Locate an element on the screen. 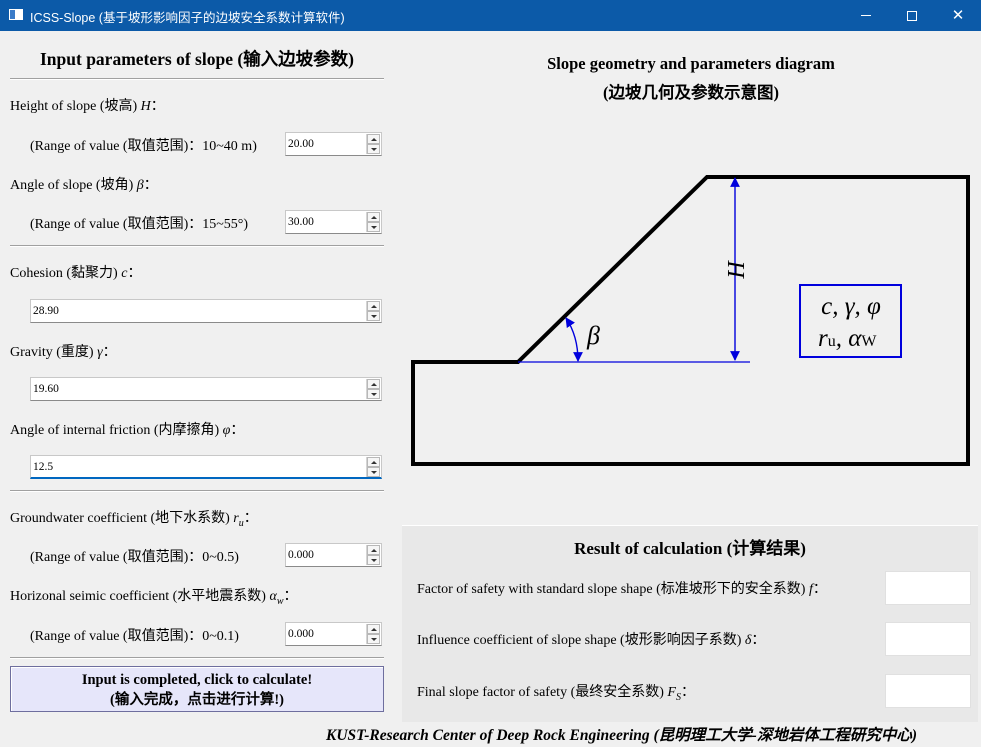 The width and height of the screenshot is (981, 747). fs-standard-output is located at coordinates (928, 588).